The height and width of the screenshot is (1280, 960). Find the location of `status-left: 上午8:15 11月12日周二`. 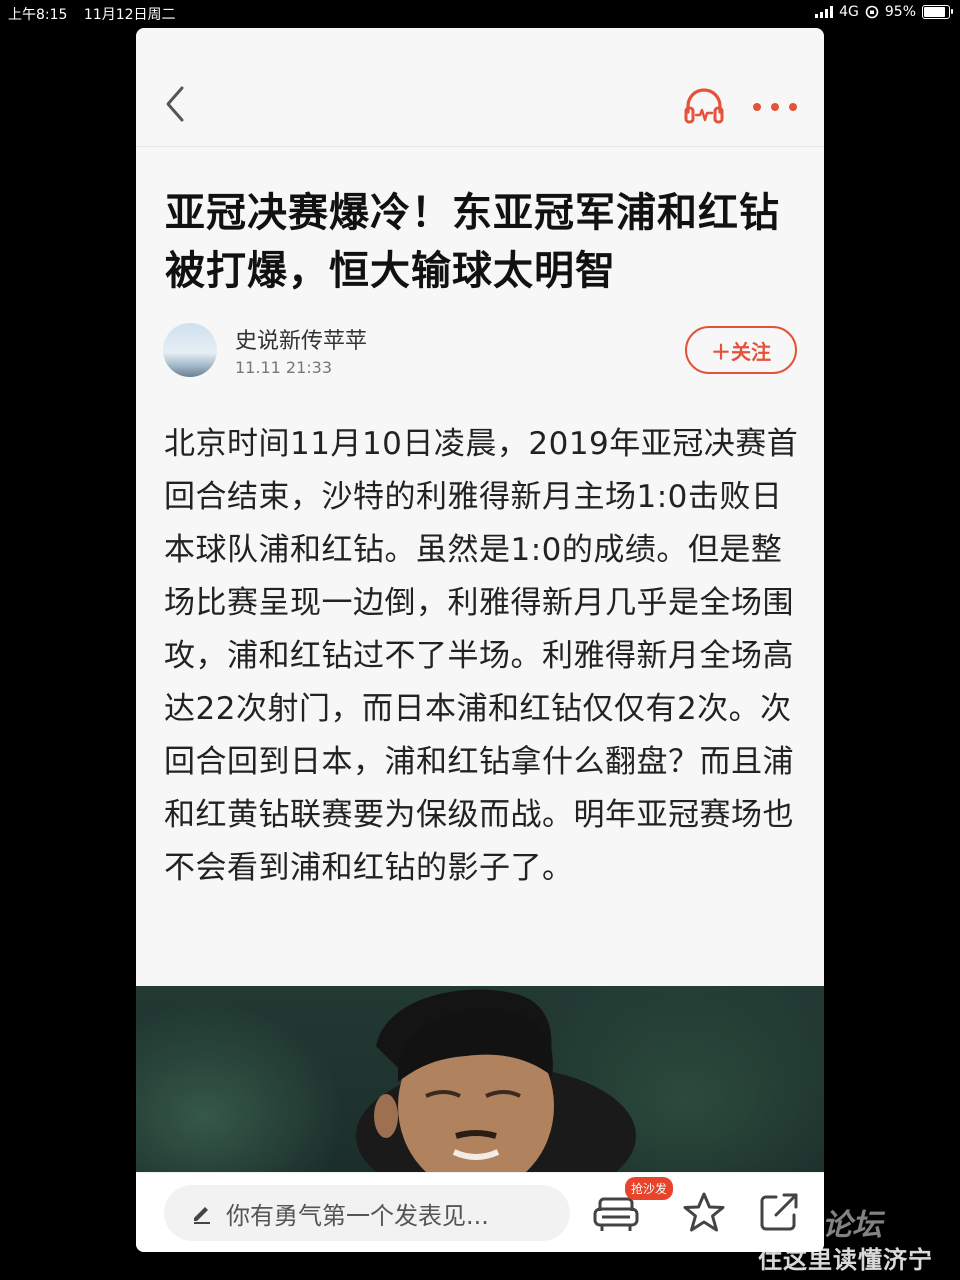

status-left: 上午8:15 11月12日周二 is located at coordinates (98, 14).